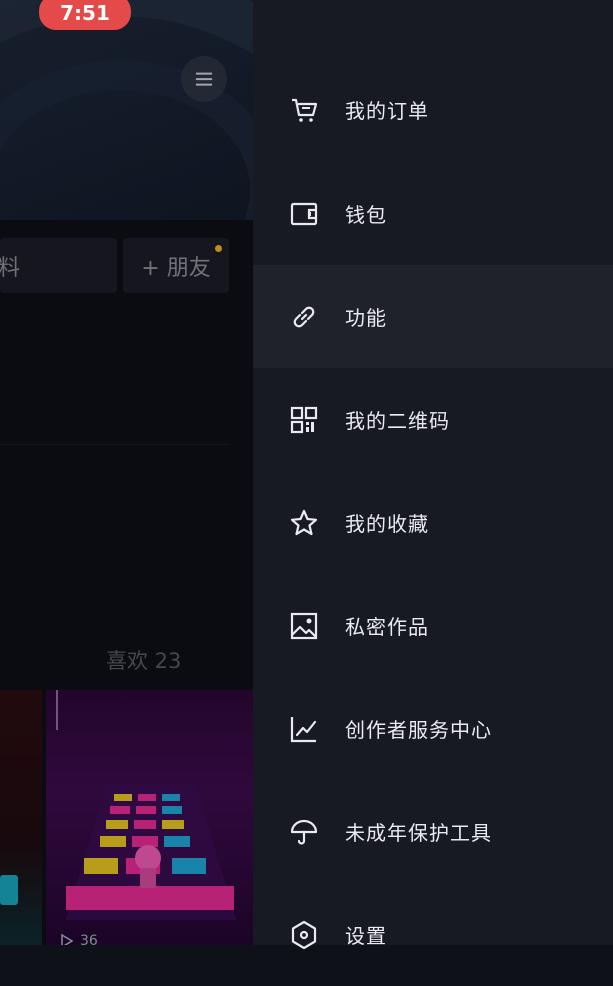 The image size is (613, 986). Describe the element at coordinates (304, 317) in the screenshot. I see `link-icon` at that location.